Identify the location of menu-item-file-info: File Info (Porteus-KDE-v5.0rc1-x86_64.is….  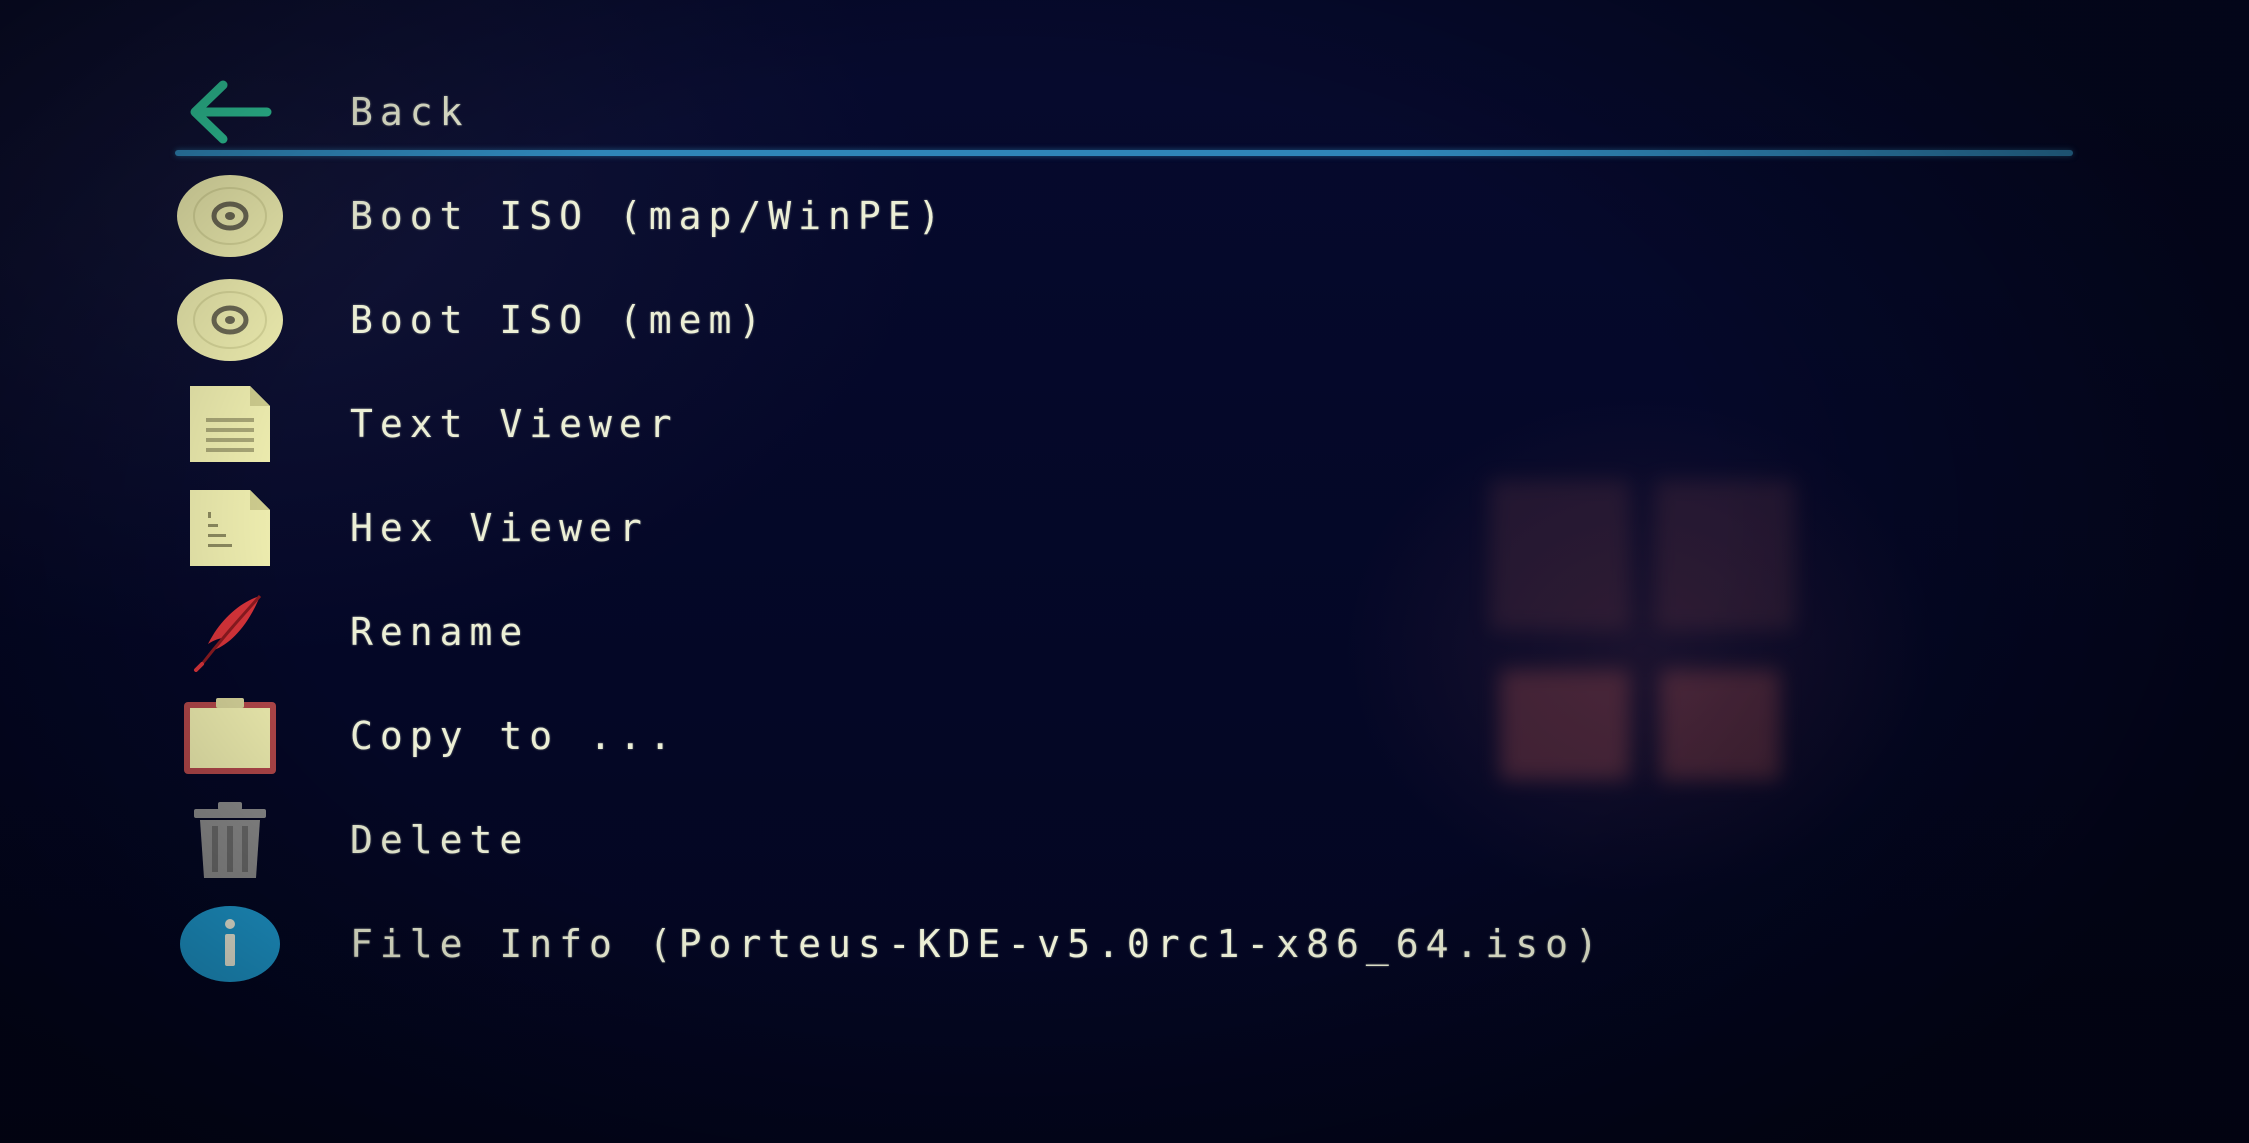
(1125, 944).